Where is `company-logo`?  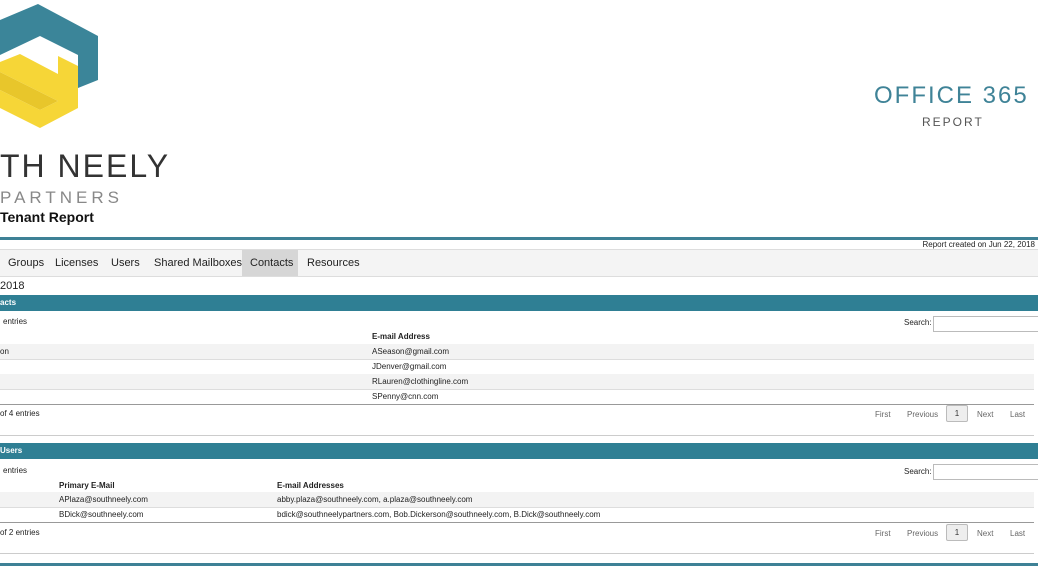 company-logo is located at coordinates (49, 66).